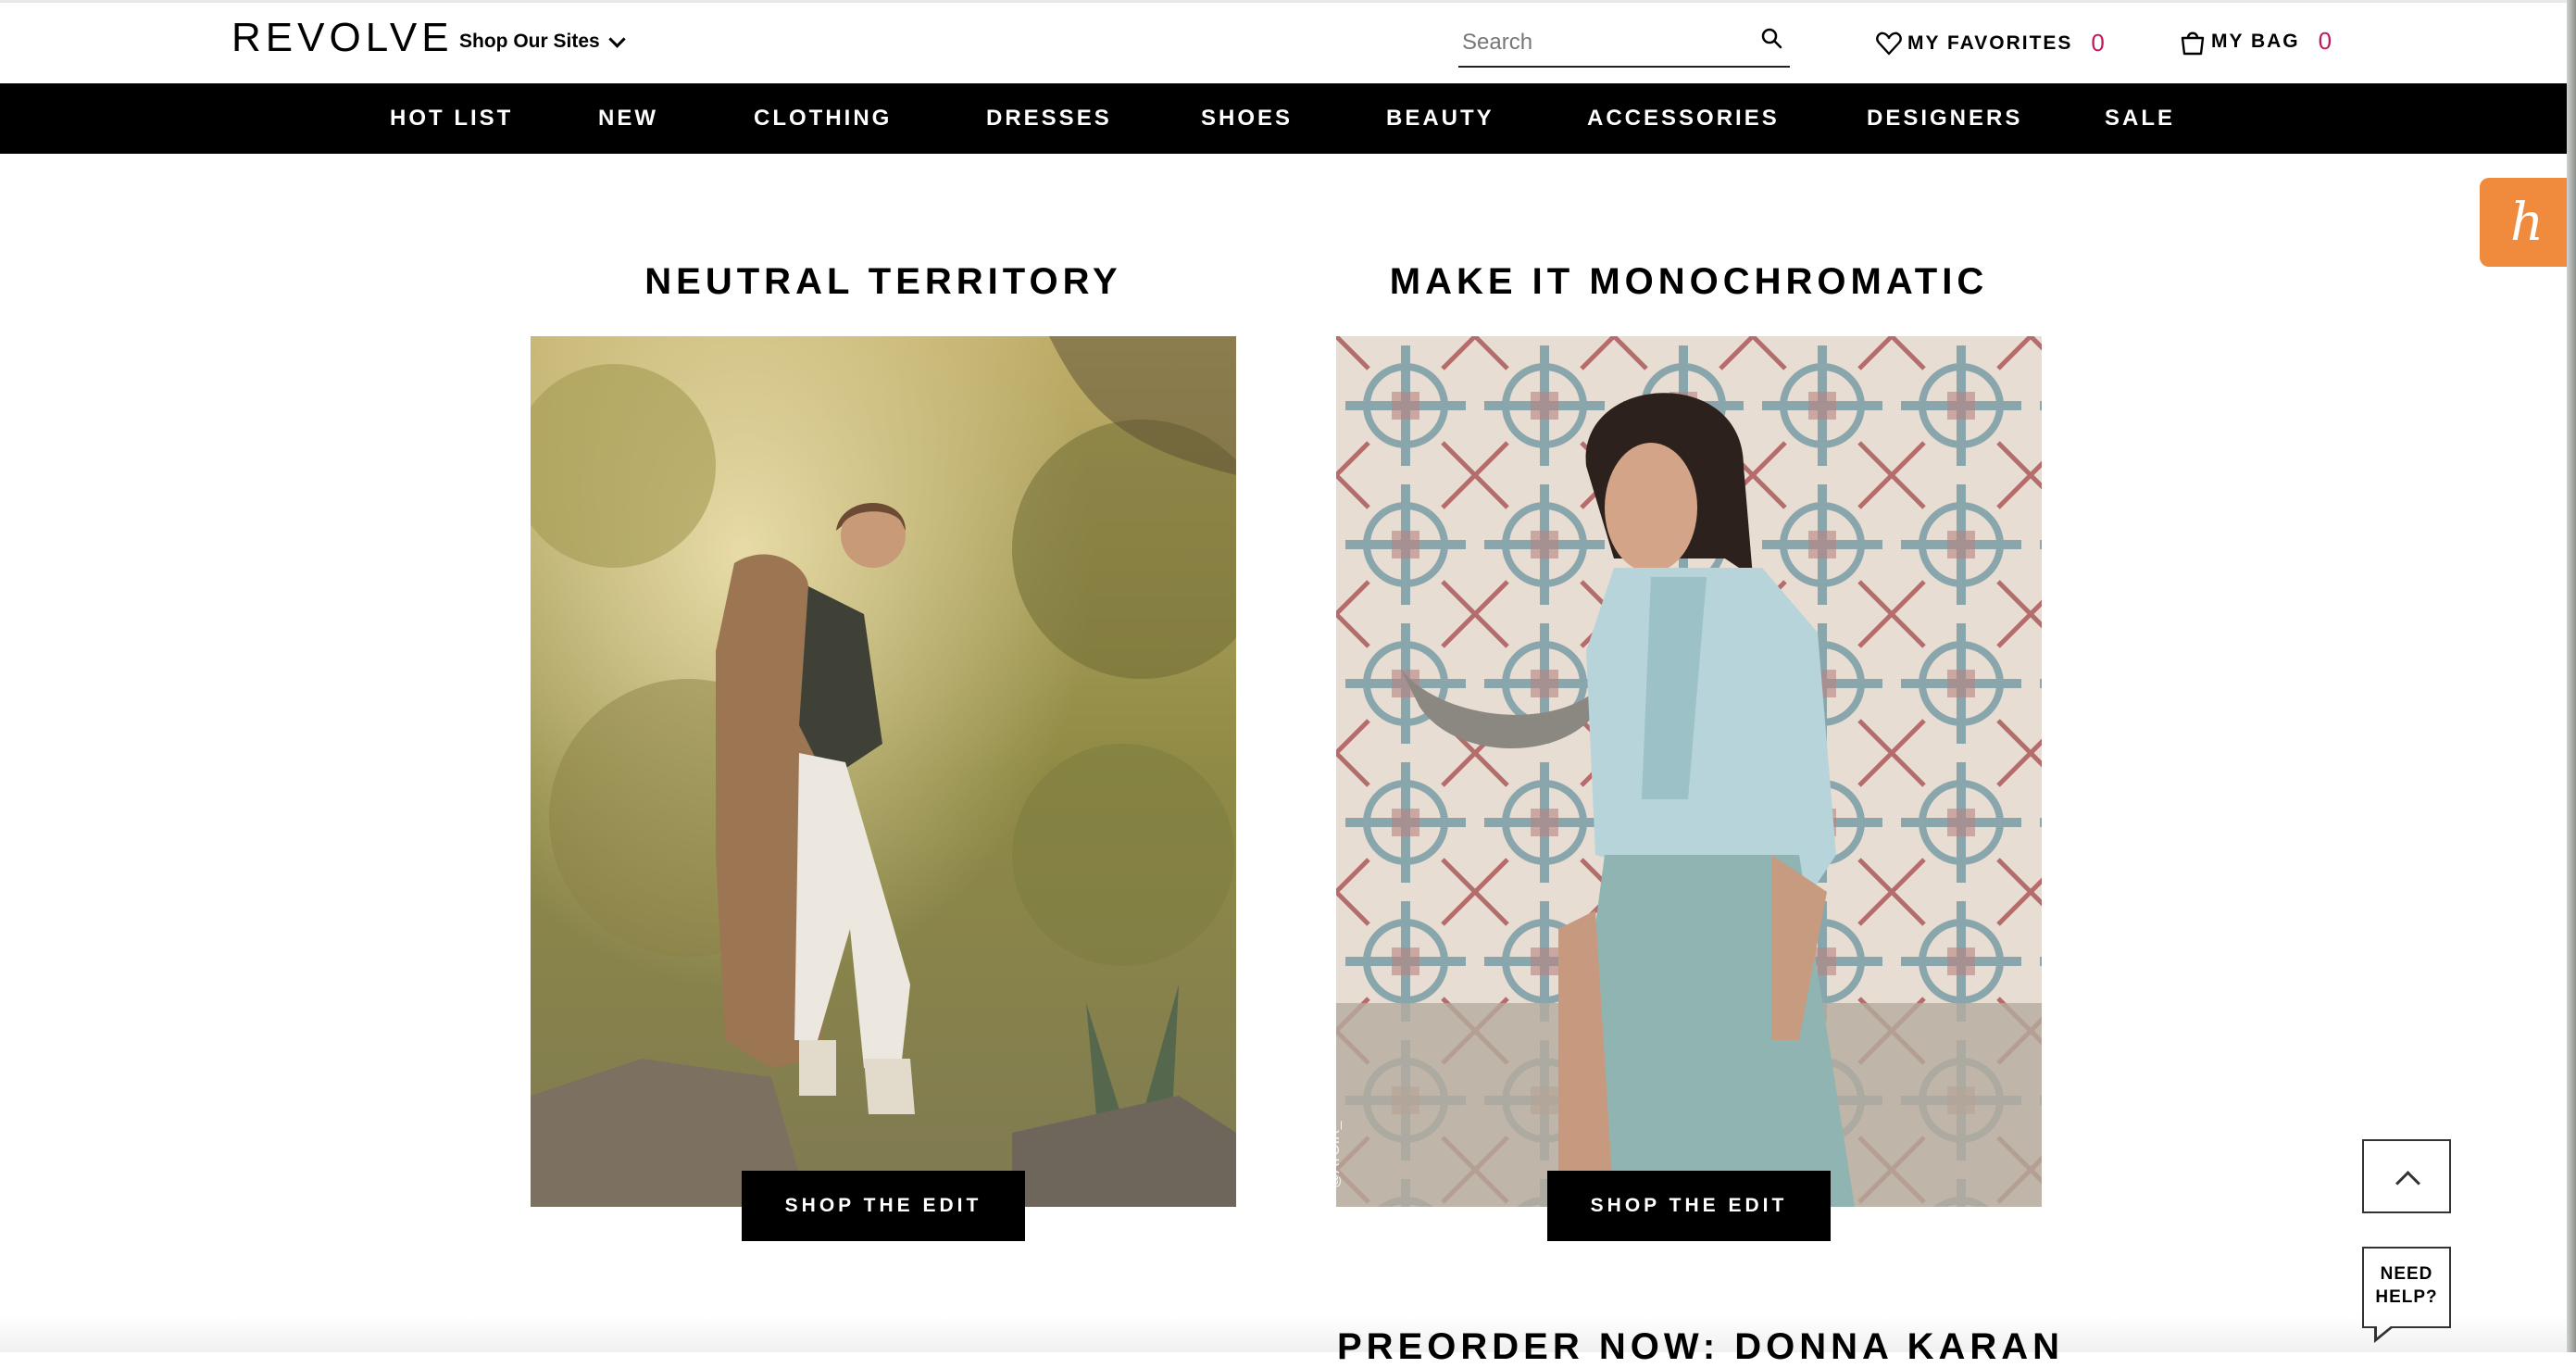  What do you see at coordinates (1701, 1346) in the screenshot?
I see `next-section-title: PREORDER NOW: DONNA KARAN` at bounding box center [1701, 1346].